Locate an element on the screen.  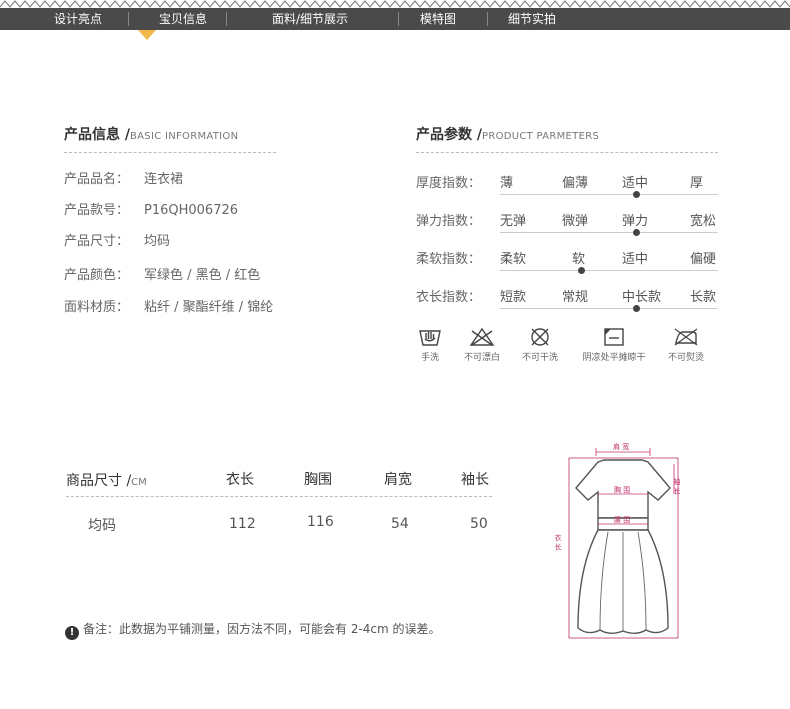
nav-tab-model: 模特图 is located at coordinates (438, 19).